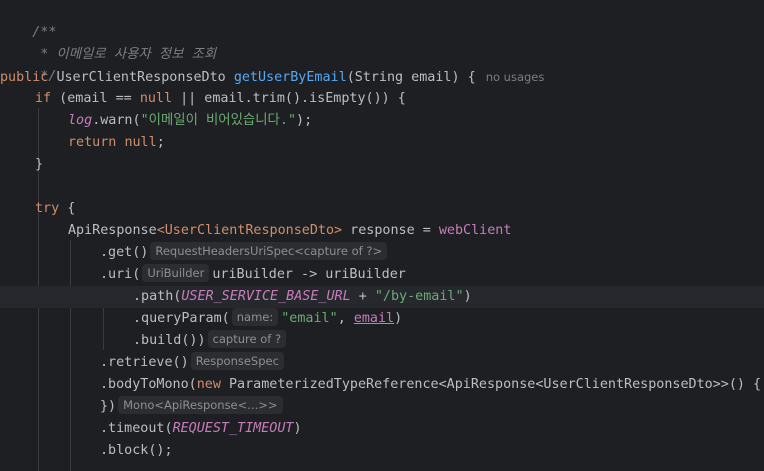 This screenshot has width=764, height=471. Describe the element at coordinates (67, 208) in the screenshot. I see `code-text: {` at that location.